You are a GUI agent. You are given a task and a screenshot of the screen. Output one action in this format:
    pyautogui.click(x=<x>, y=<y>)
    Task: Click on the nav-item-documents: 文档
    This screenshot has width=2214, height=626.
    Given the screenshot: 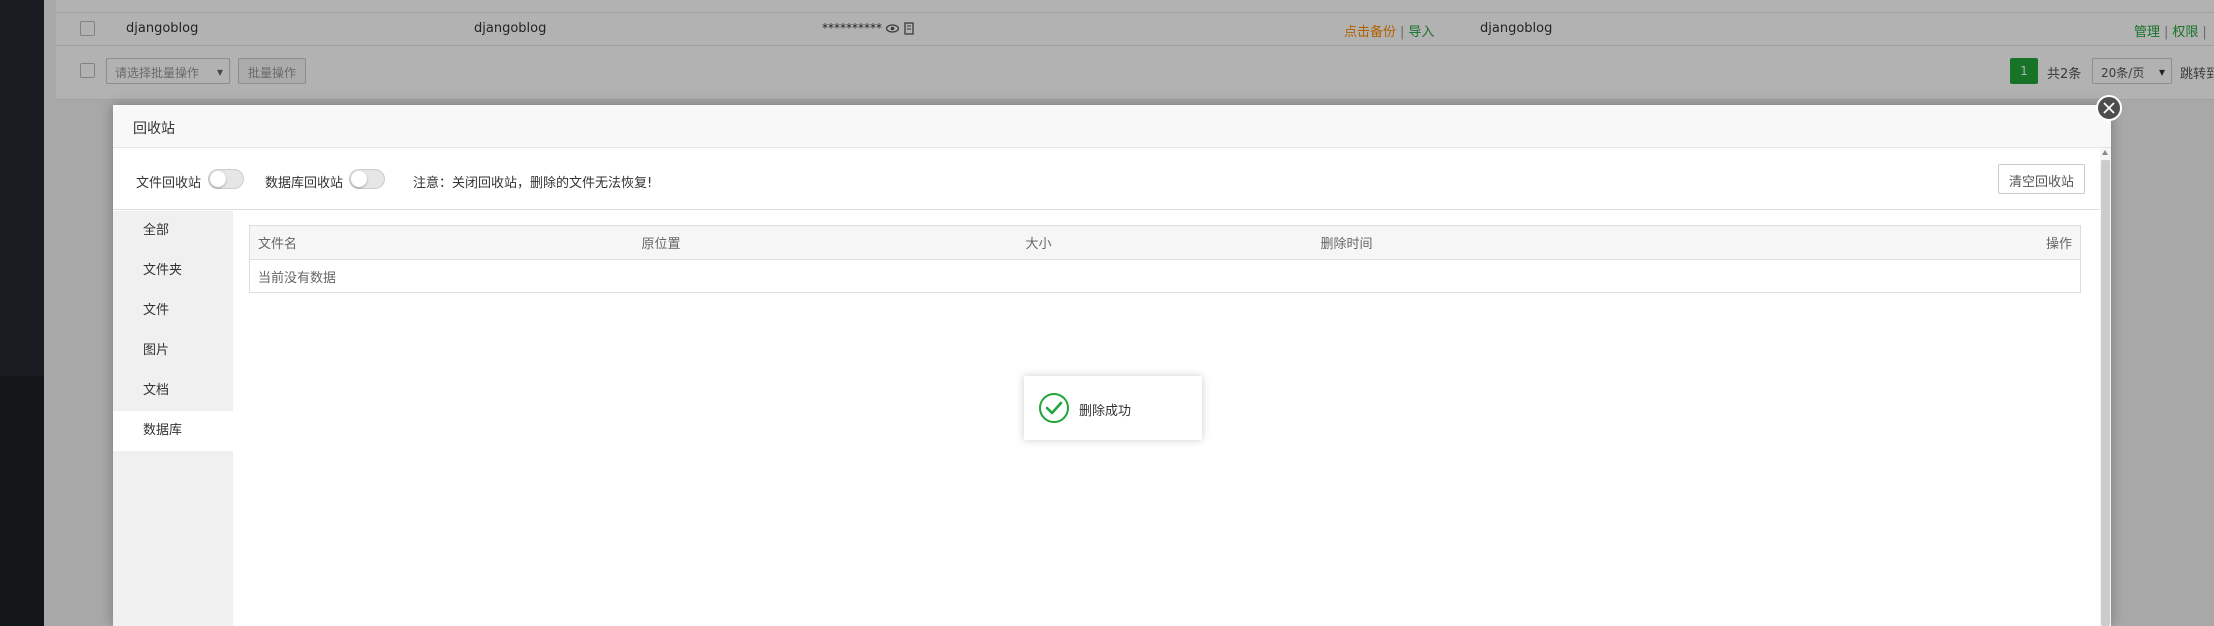 What is the action you would take?
    pyautogui.click(x=173, y=391)
    